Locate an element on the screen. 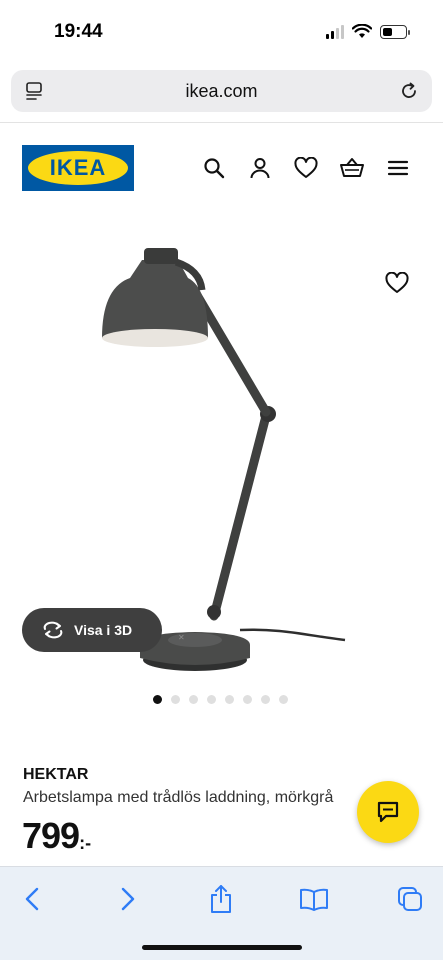  chat-icon is located at coordinates (388, 812).